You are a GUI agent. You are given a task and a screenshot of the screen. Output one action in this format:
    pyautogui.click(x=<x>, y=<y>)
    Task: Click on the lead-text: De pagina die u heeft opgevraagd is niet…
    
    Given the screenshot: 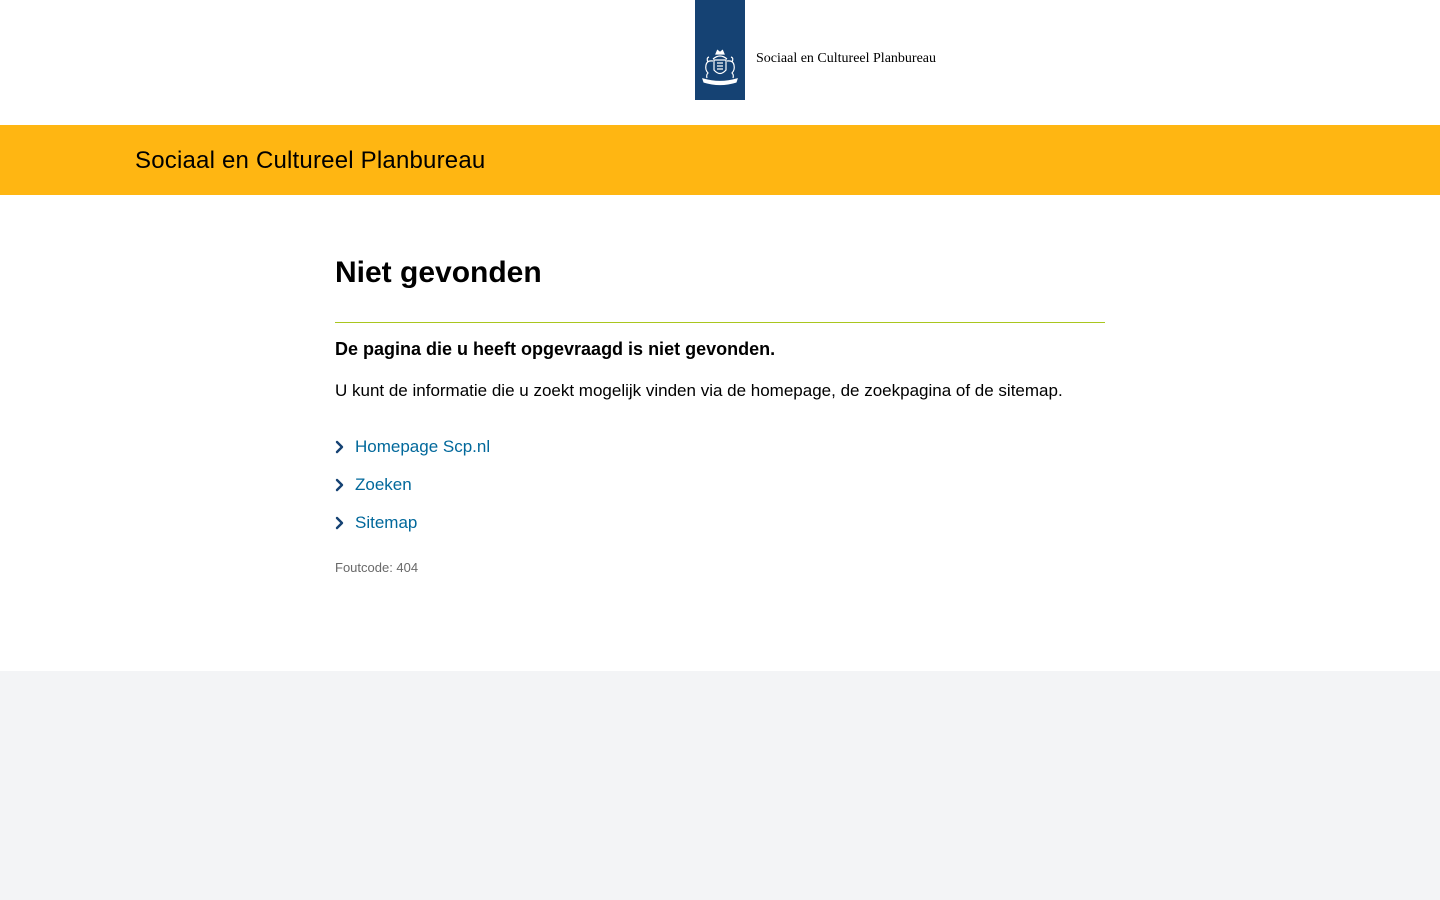 What is the action you would take?
    pyautogui.click(x=555, y=349)
    